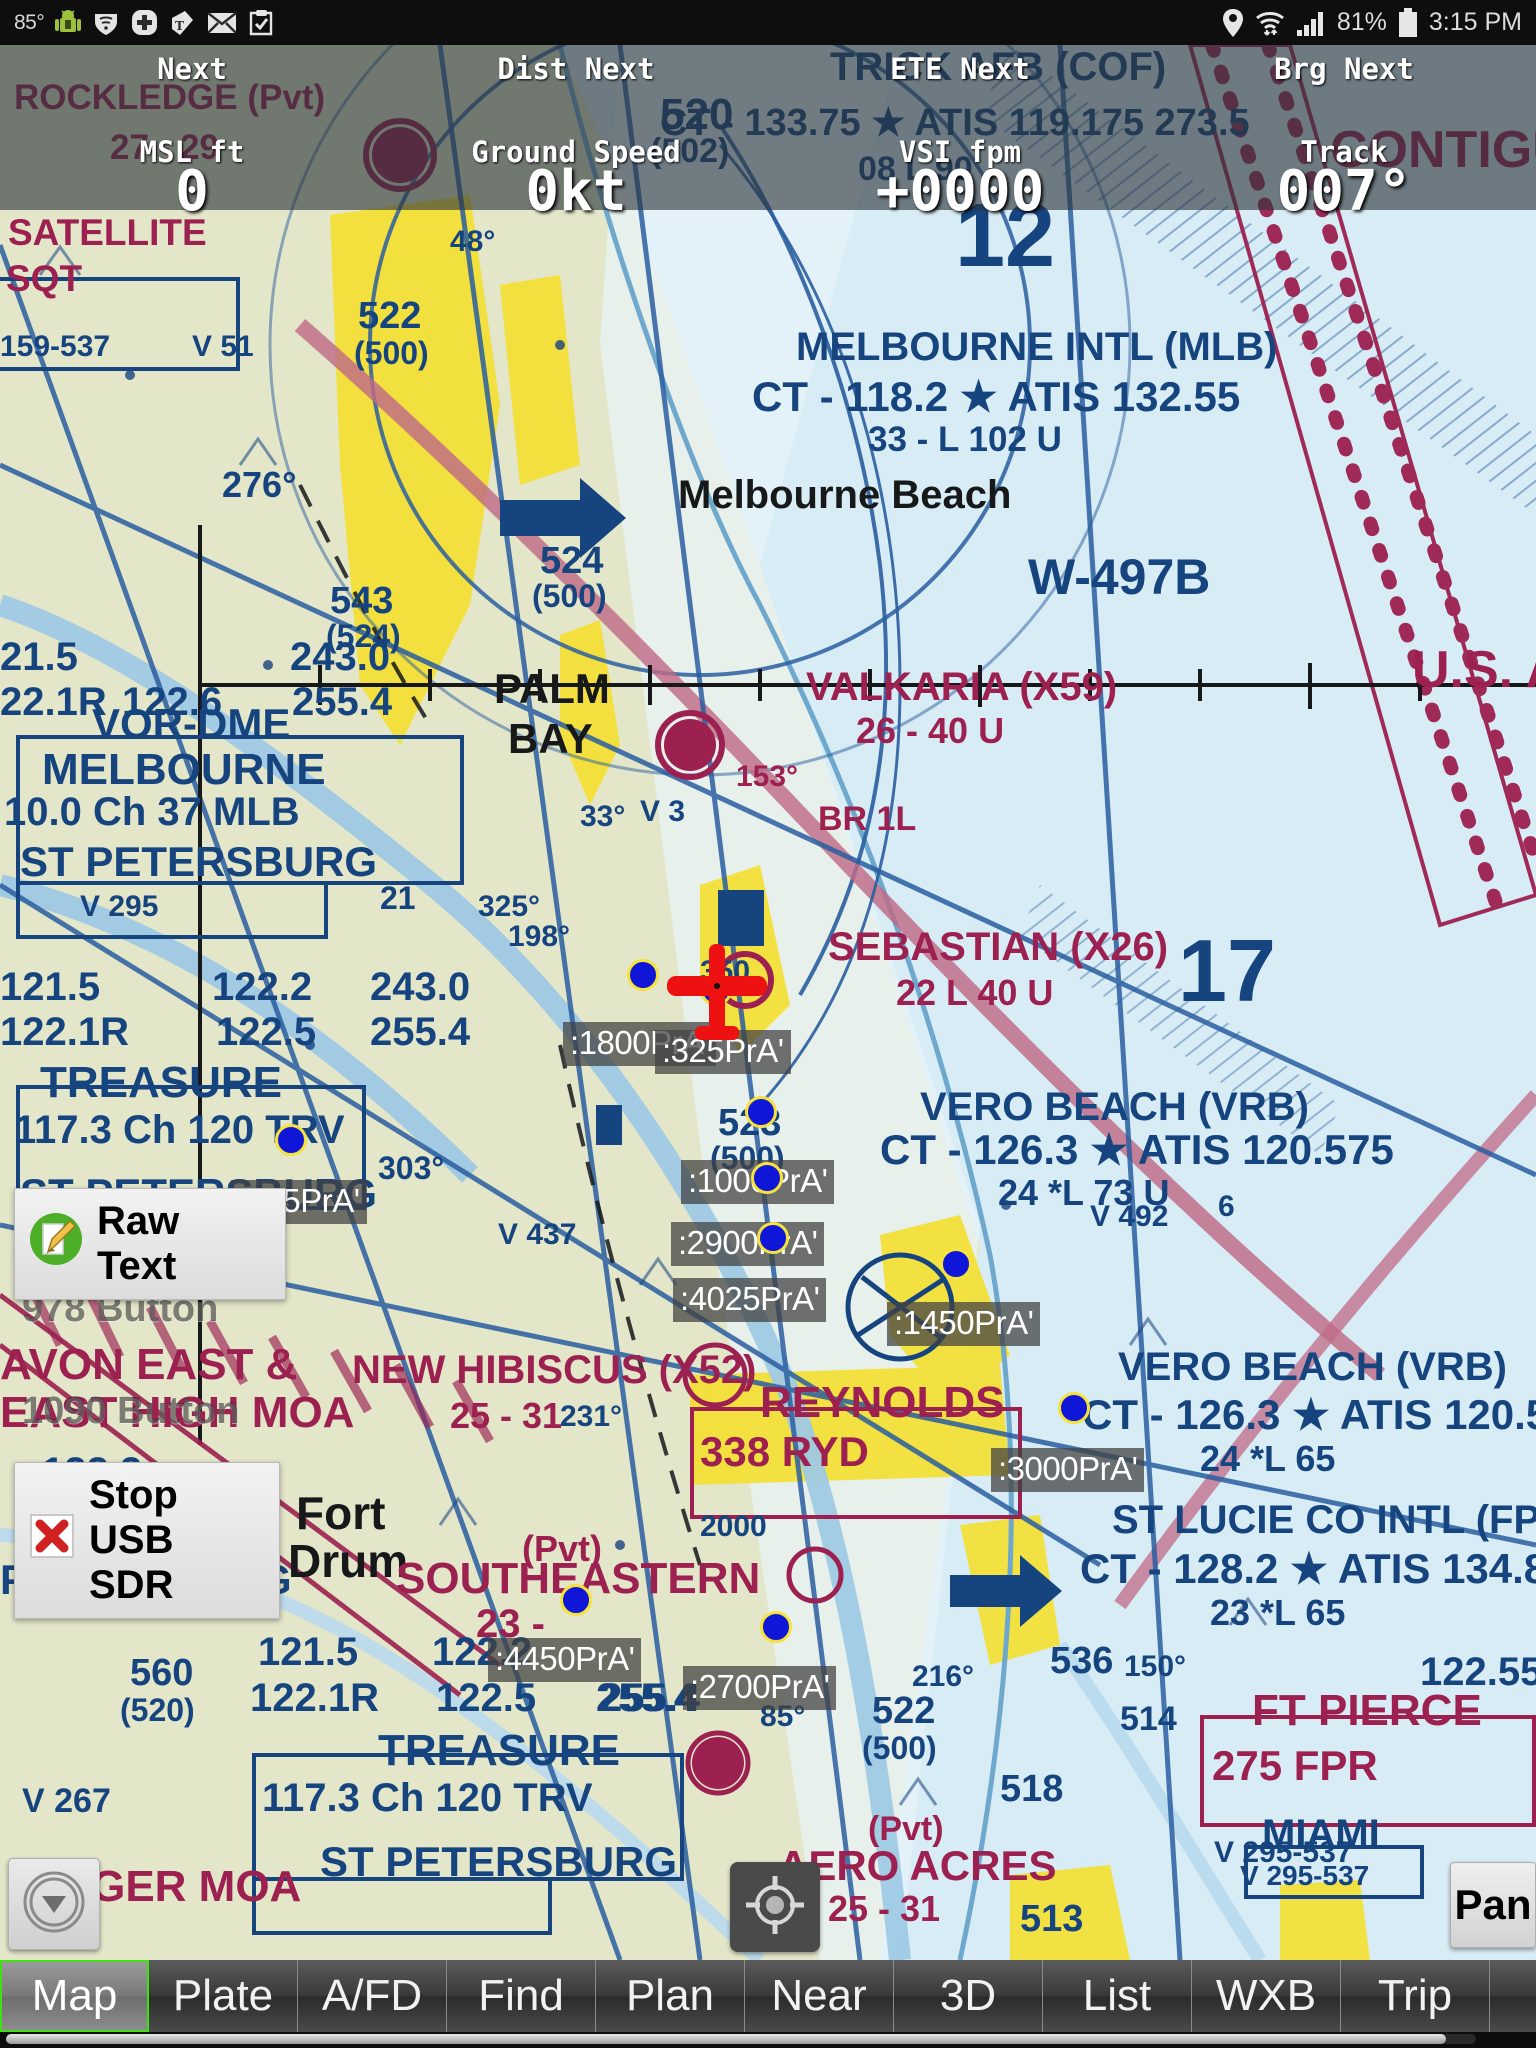  What do you see at coordinates (1295, 1765) in the screenshot?
I see `chart-label: 275 FPR` at bounding box center [1295, 1765].